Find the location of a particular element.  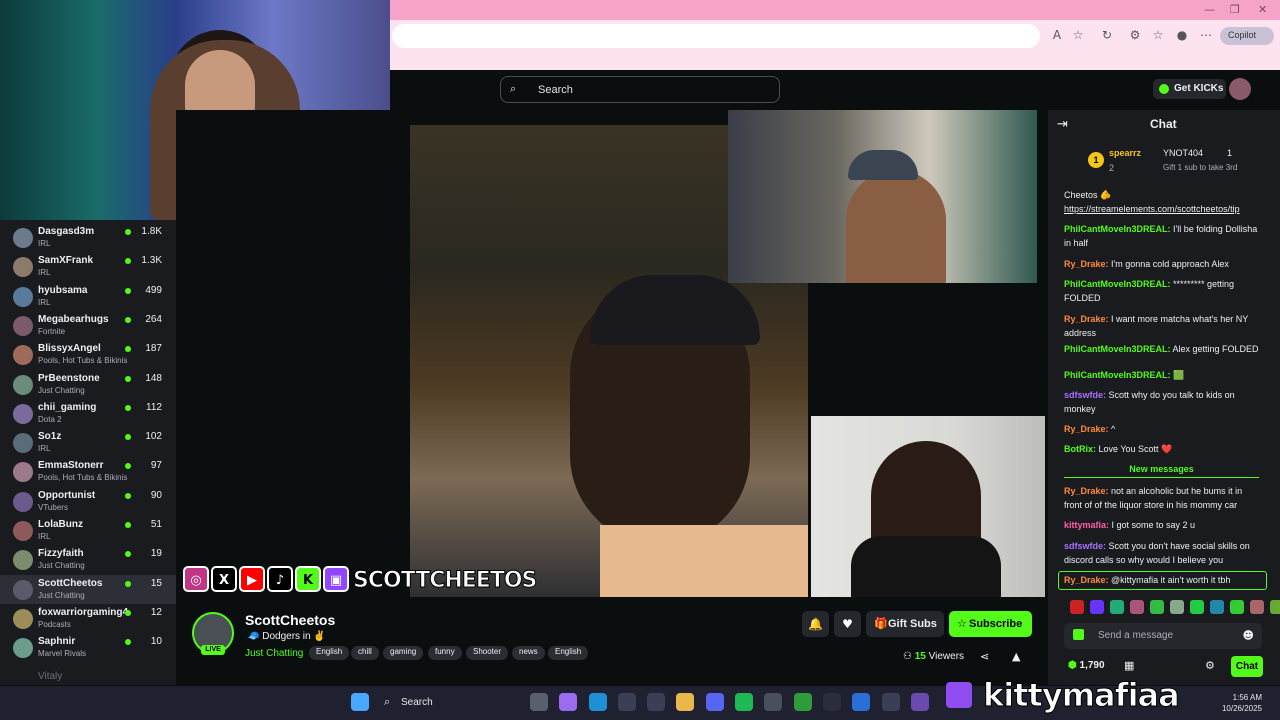

twitch-overlay-icon is located at coordinates (959, 695).